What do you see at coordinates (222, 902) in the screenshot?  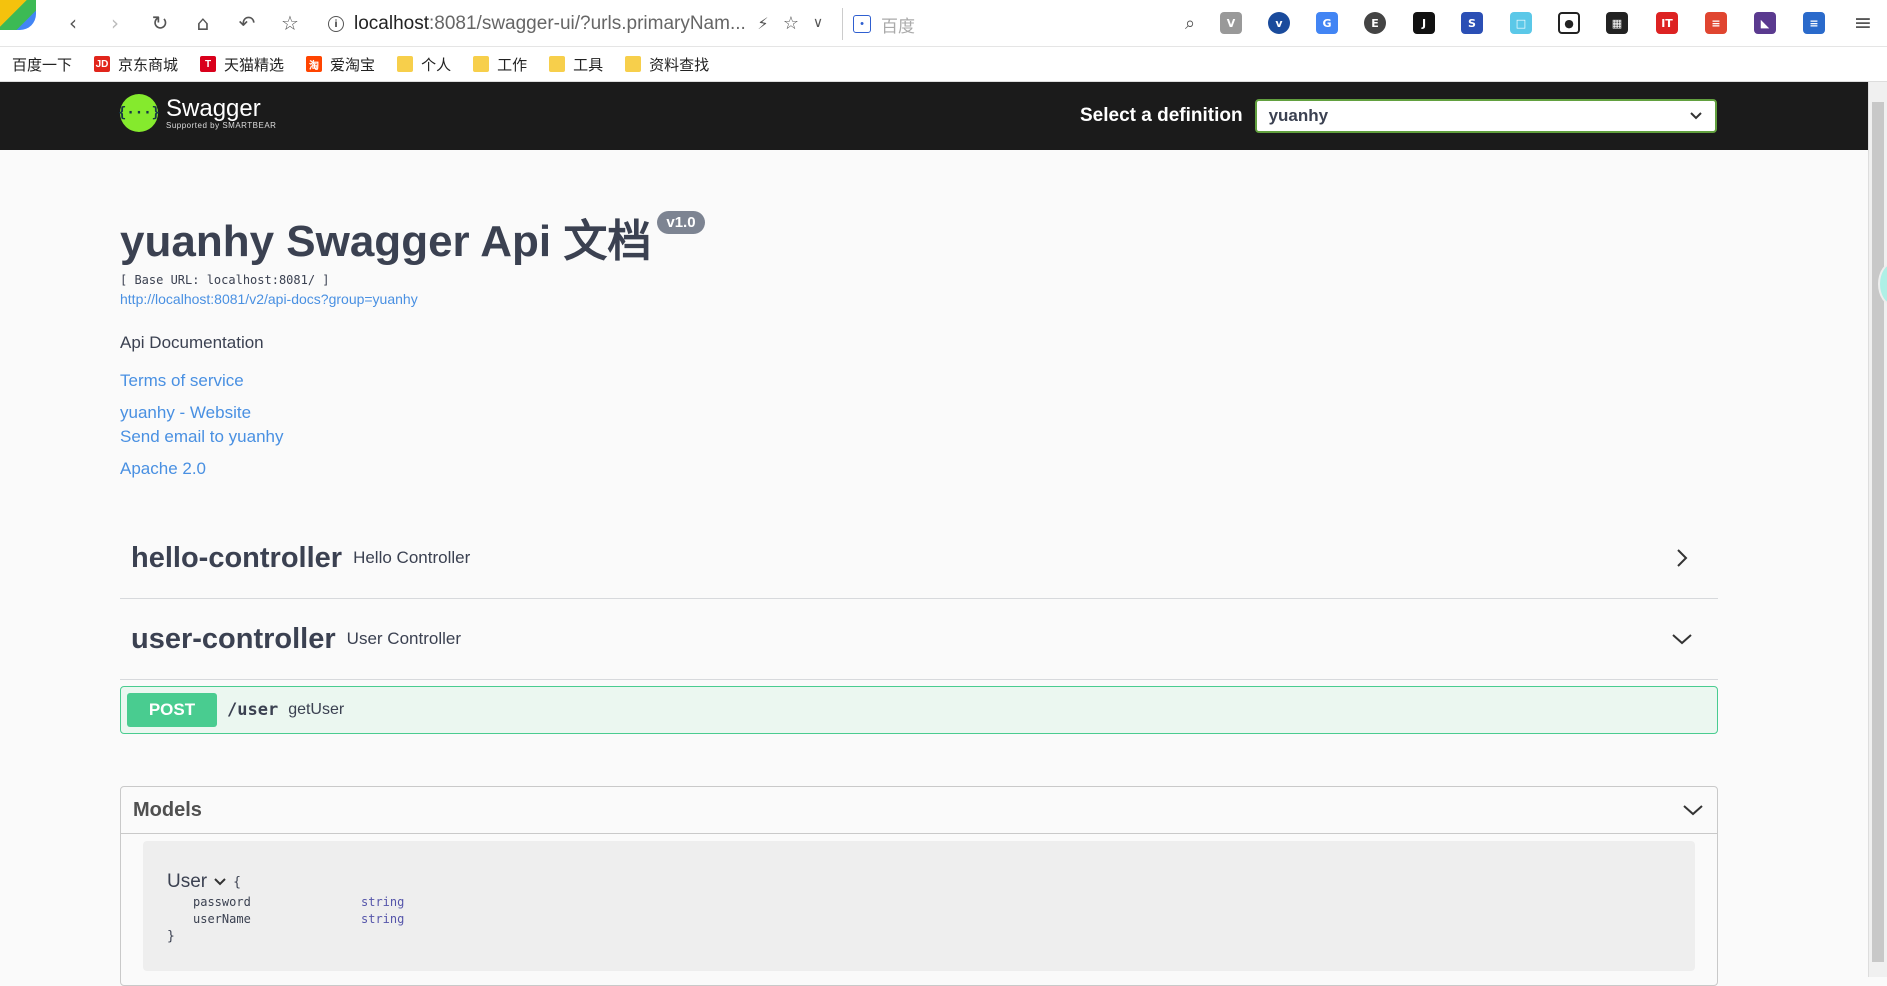 I see `prop-name: password` at bounding box center [222, 902].